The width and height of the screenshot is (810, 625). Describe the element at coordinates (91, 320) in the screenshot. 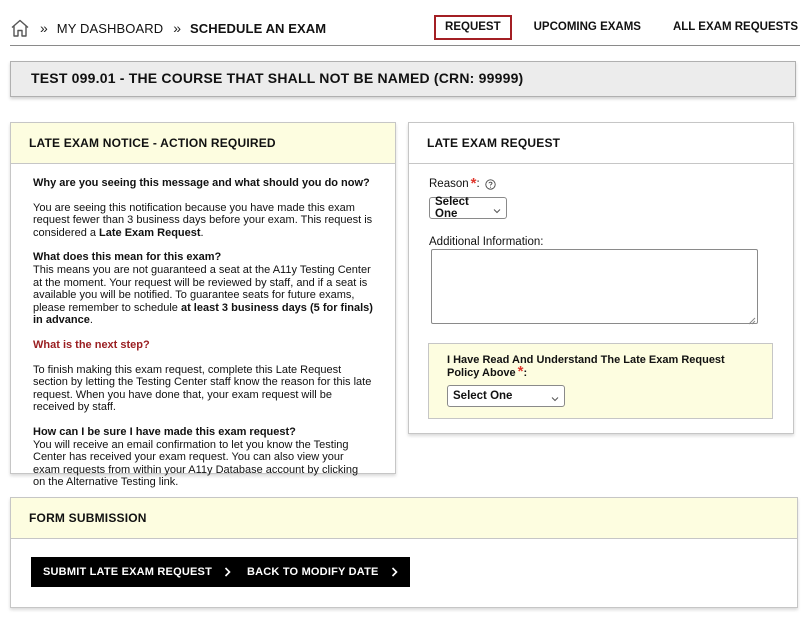

I see `notice-paragraph-2-end: .` at that location.